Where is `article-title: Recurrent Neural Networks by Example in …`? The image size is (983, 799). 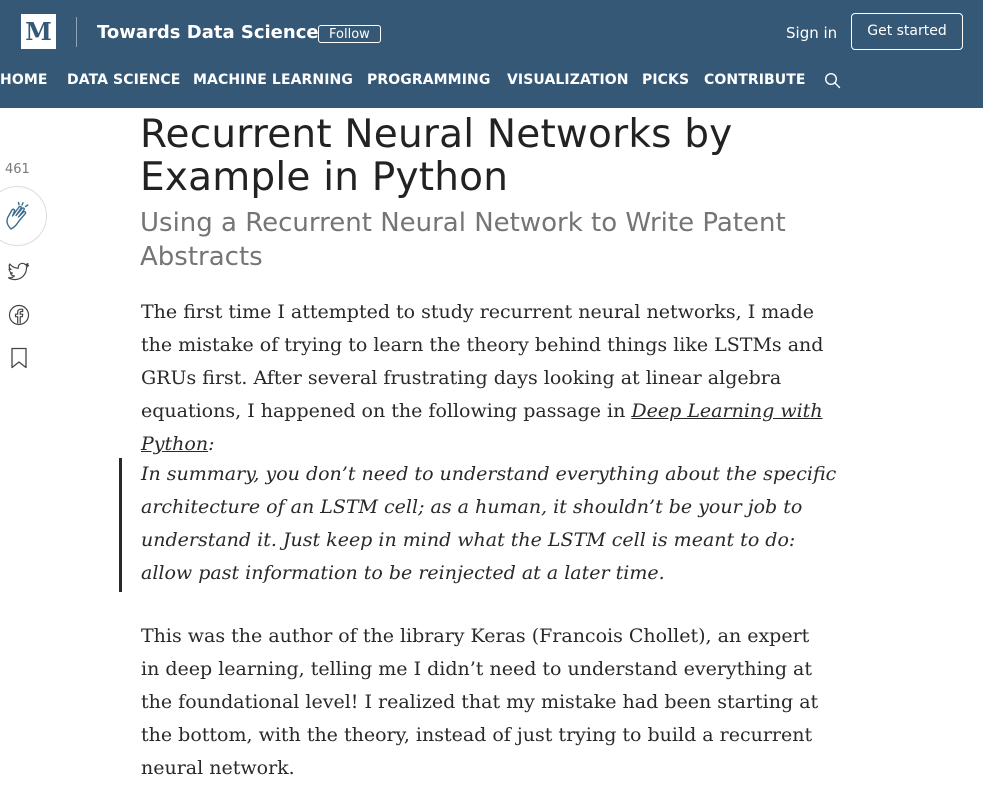
article-title: Recurrent Neural Networks by Example in … is located at coordinates (436, 156).